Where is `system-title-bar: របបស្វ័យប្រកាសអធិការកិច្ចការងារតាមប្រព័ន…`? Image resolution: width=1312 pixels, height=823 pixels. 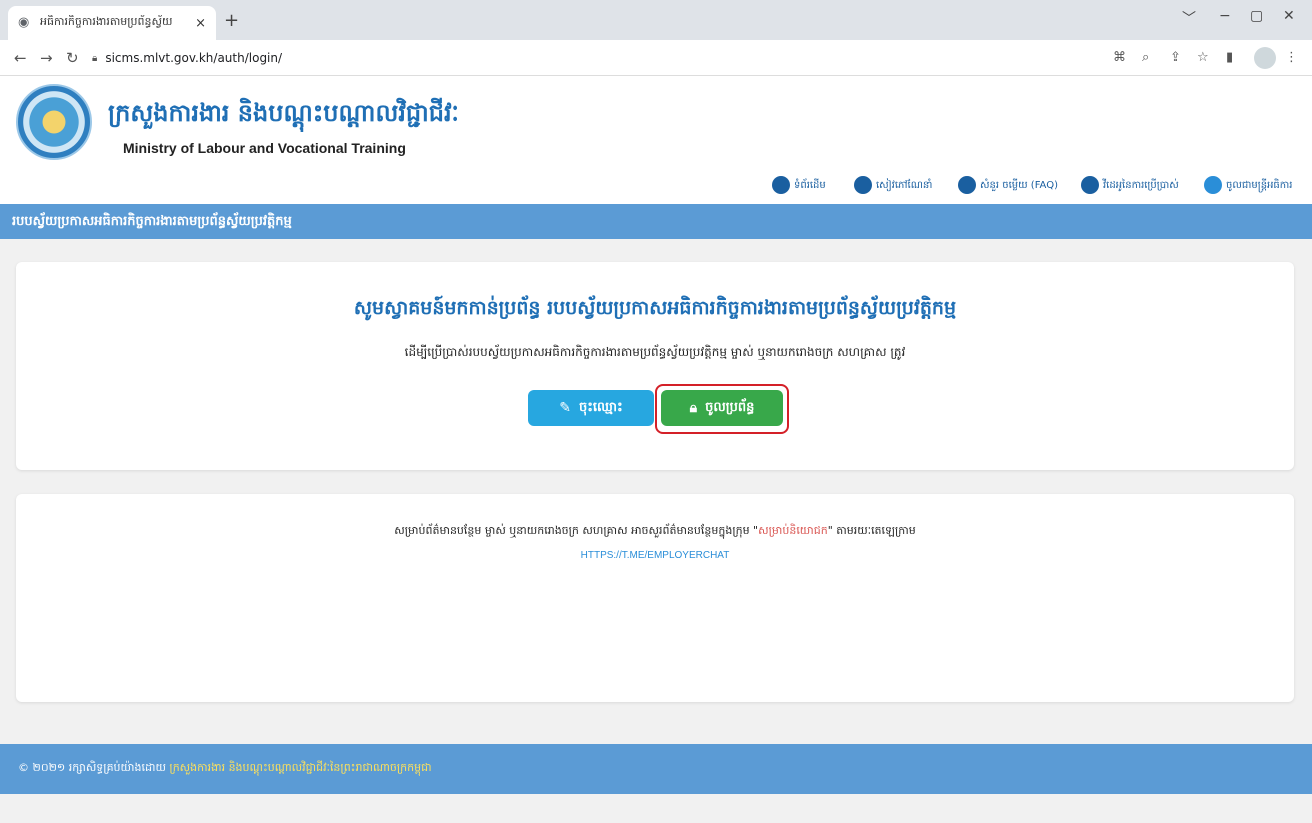 system-title-bar: របបស្វ័យប្រកាសអធិការកិច្ចការងារតាមប្រព័ន… is located at coordinates (656, 221).